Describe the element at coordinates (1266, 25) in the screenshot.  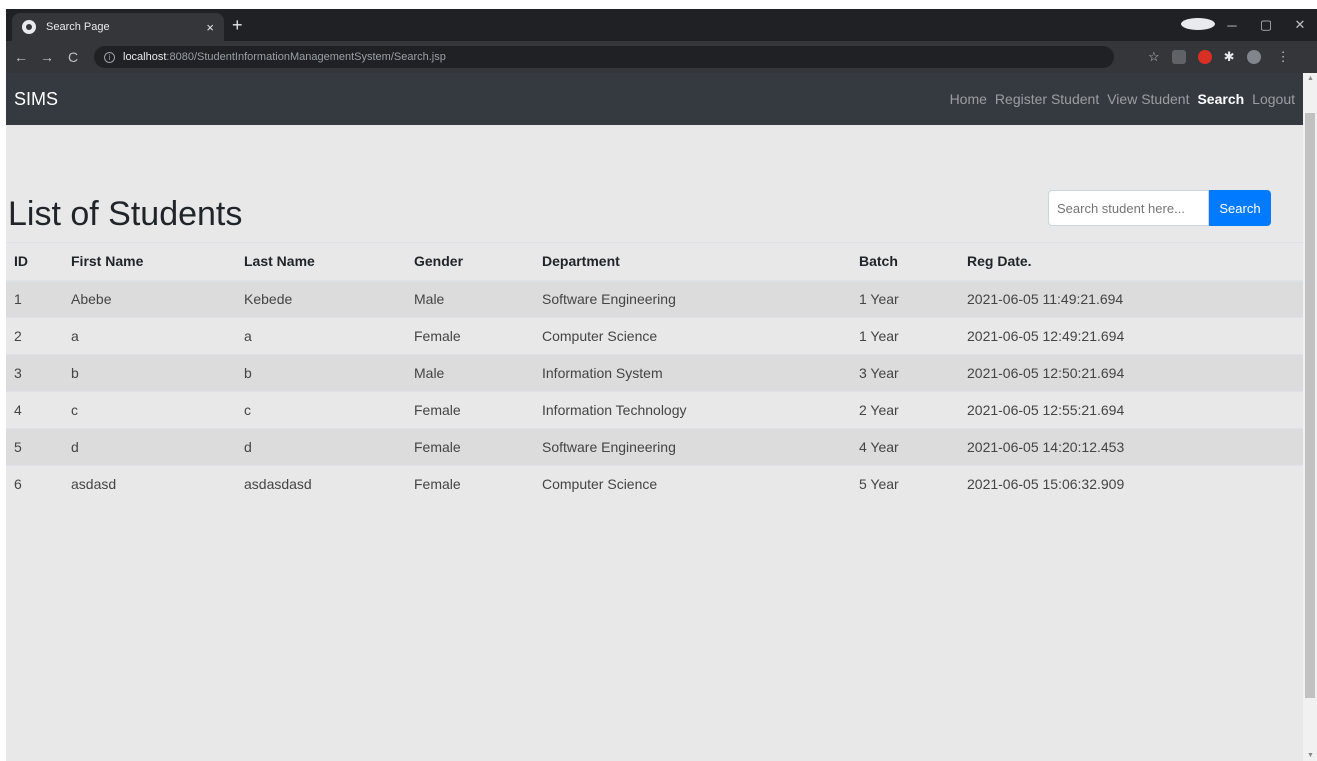
I see `maximize-icon: ▢` at that location.